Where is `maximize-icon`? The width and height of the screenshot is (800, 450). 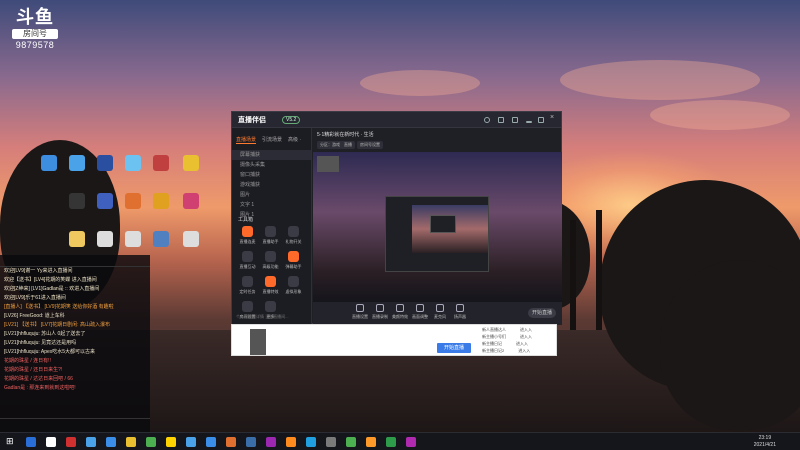 maximize-icon is located at coordinates (541, 120).